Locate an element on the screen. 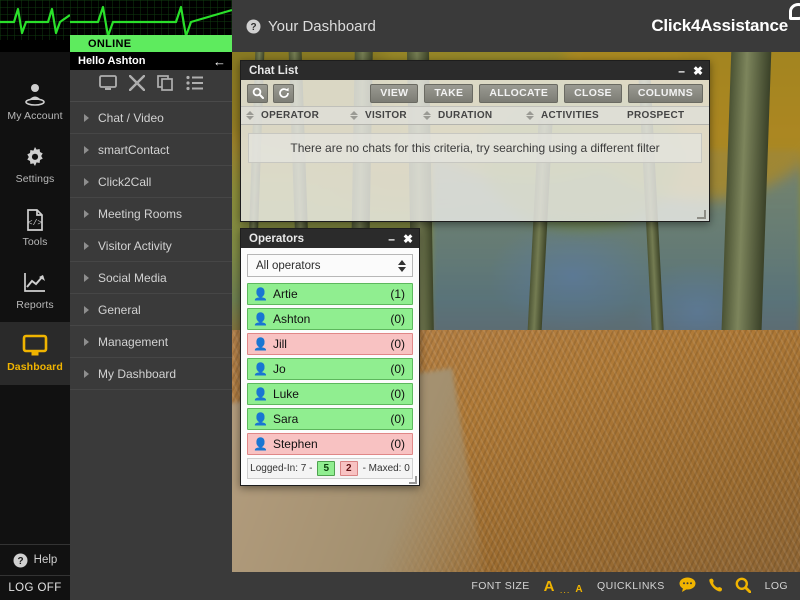  code-file-icon: </> is located at coordinates (35, 220).